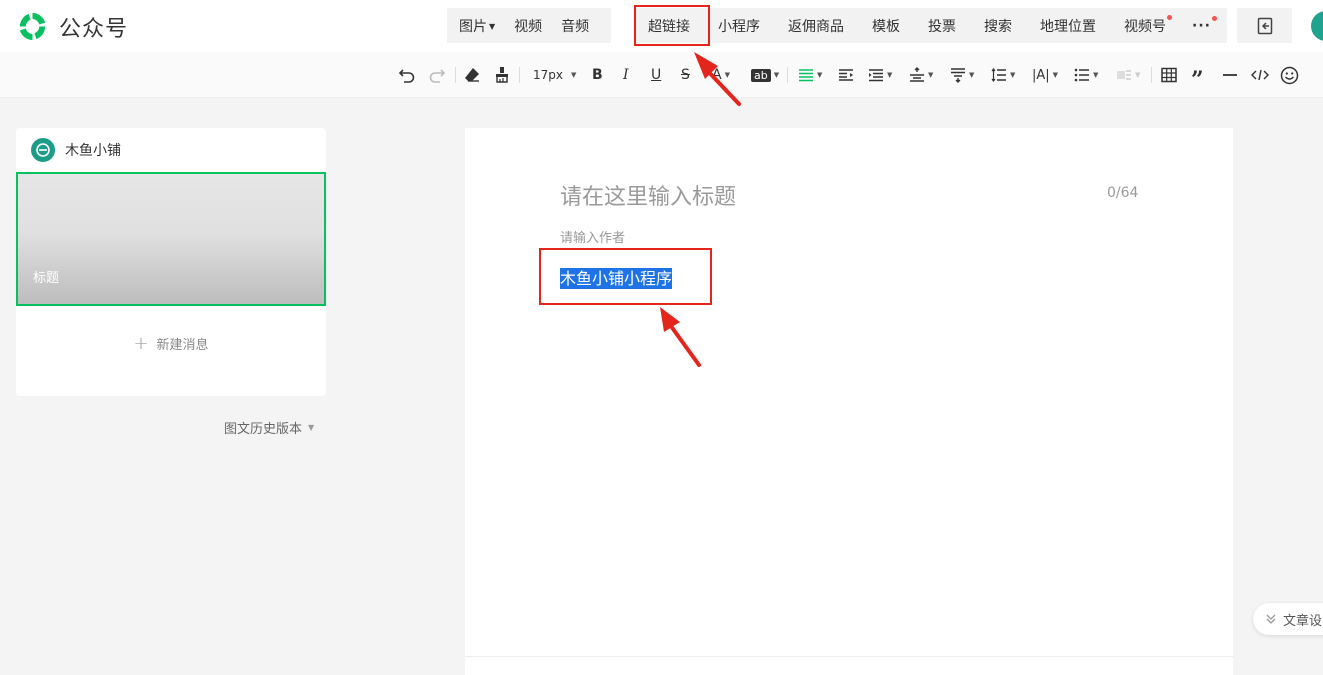 The height and width of the screenshot is (675, 1323). I want to click on sidebar-toggle-button, so click(1264, 25).